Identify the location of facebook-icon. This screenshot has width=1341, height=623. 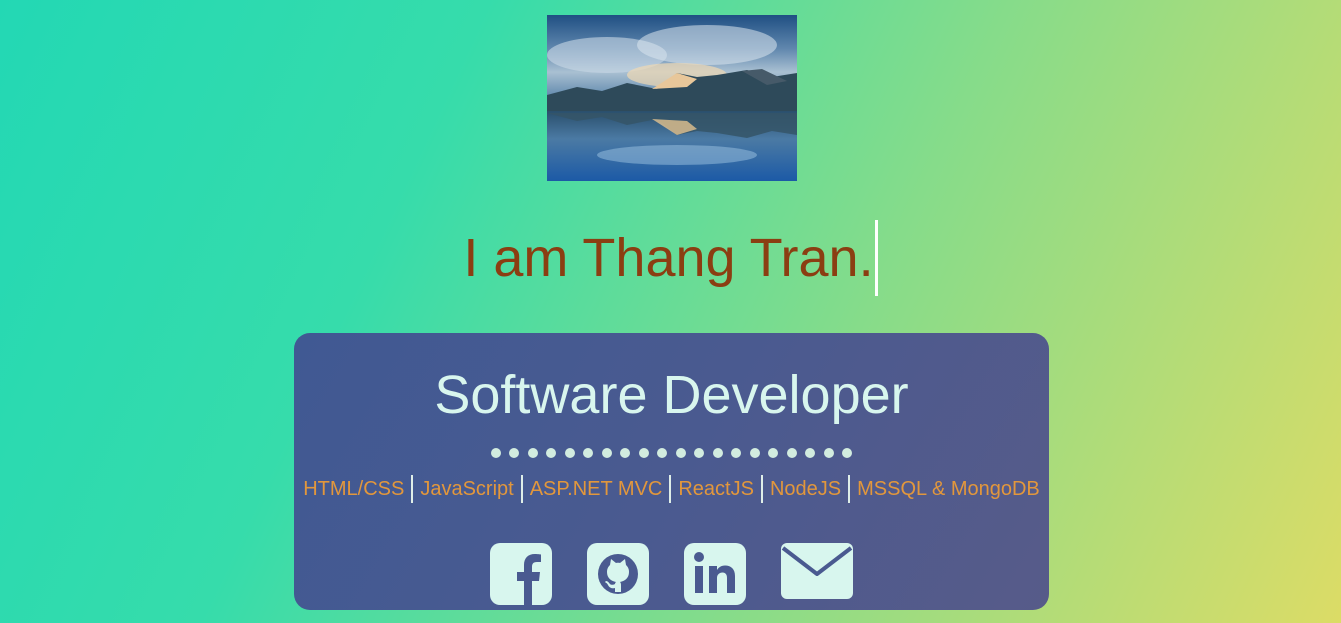
(521, 574).